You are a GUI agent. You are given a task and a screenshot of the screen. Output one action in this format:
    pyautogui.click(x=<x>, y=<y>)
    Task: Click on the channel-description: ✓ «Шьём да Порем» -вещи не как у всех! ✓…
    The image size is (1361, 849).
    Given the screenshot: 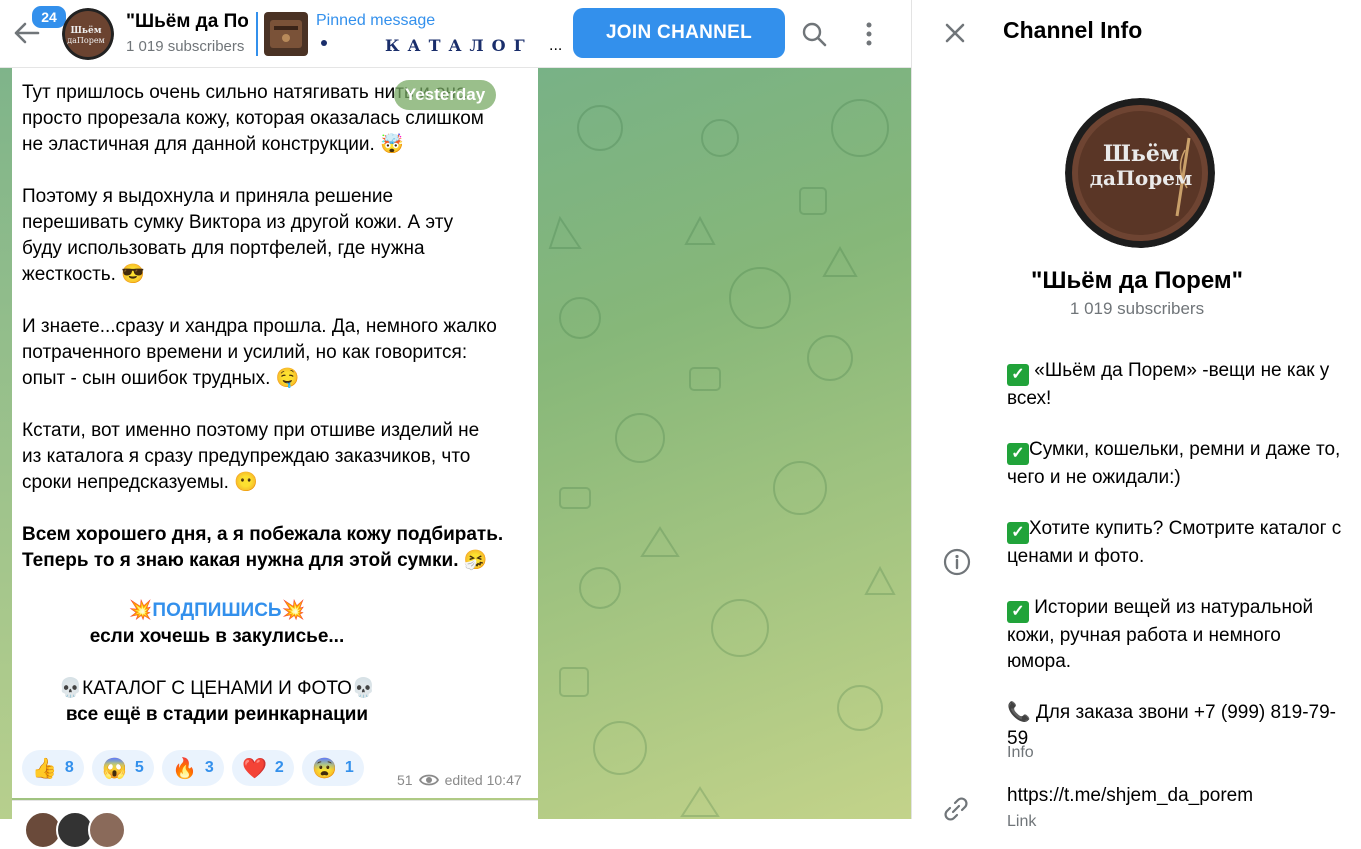 What is the action you would take?
    pyautogui.click(x=1177, y=555)
    